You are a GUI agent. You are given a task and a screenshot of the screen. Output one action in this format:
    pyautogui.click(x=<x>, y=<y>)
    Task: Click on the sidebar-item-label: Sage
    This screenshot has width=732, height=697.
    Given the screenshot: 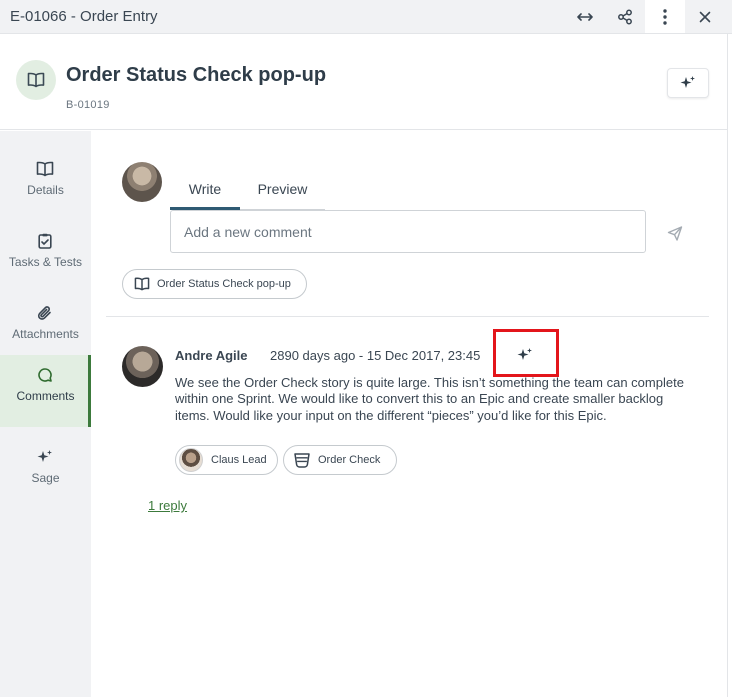 What is the action you would take?
    pyautogui.click(x=45, y=478)
    